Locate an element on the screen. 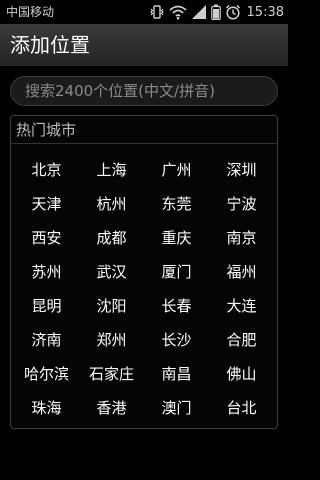 Image resolution: width=320 pixels, height=480 pixels. hot-cities-header: 热门城市 is located at coordinates (144, 130).